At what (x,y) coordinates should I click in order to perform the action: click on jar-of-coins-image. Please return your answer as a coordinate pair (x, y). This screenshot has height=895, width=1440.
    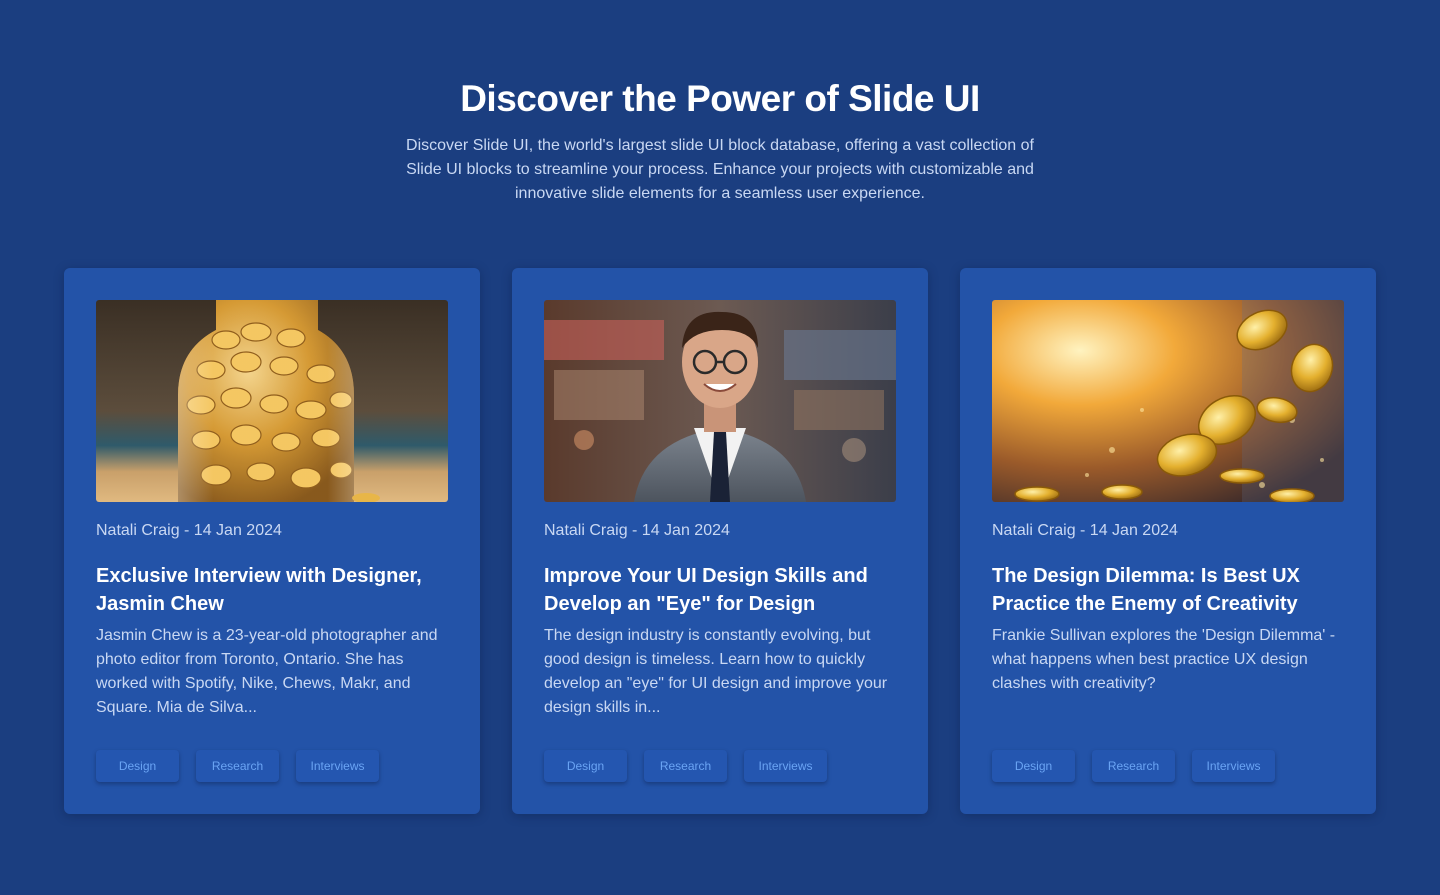
    Looking at the image, I should click on (272, 401).